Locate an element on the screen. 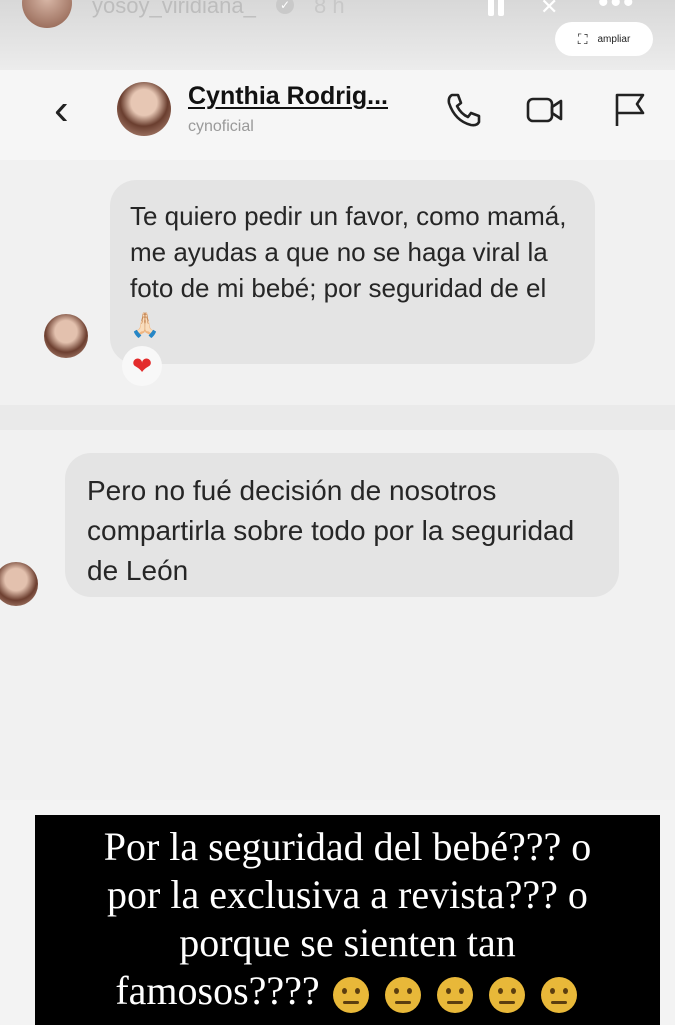 The width and height of the screenshot is (675, 1025). zoom-button: ⛶ ampliar is located at coordinates (604, 39).